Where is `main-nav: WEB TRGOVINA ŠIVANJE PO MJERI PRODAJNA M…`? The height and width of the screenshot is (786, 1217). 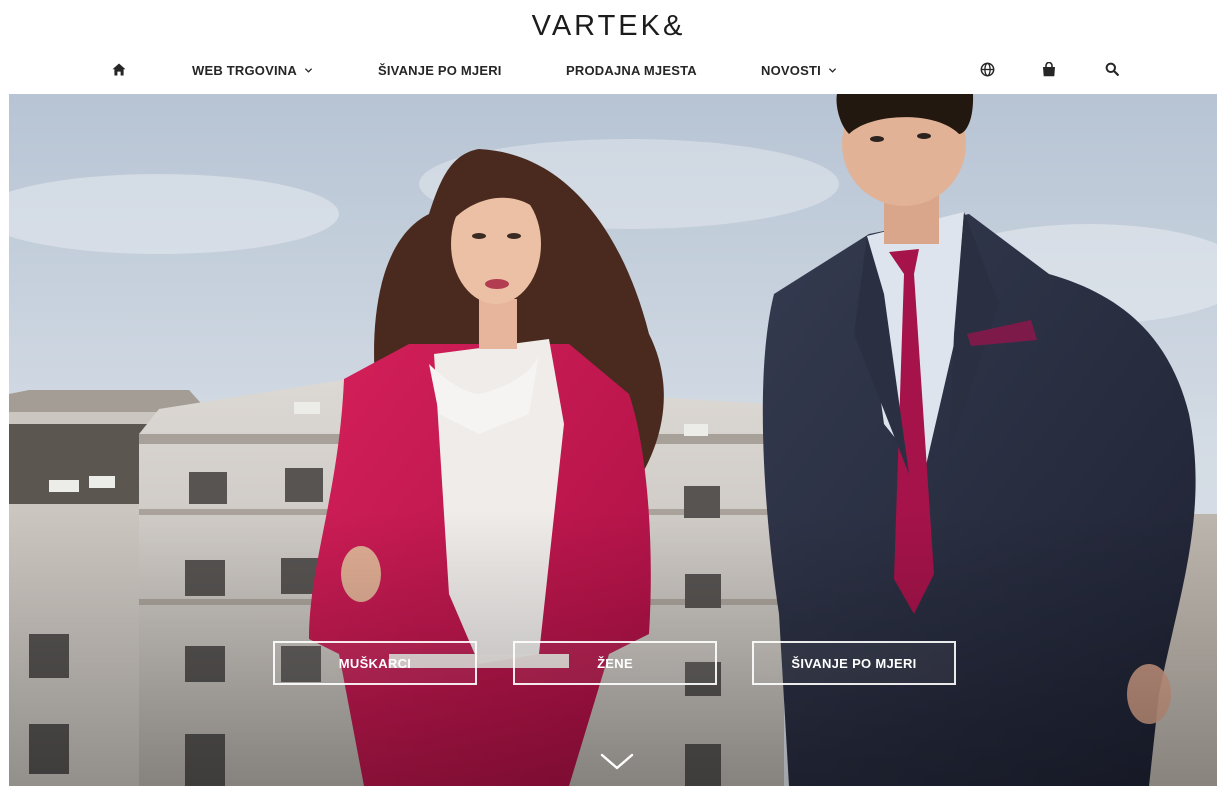 main-nav: WEB TRGOVINA ŠIVANJE PO MJERI PRODAJNA M… is located at coordinates (608, 70).